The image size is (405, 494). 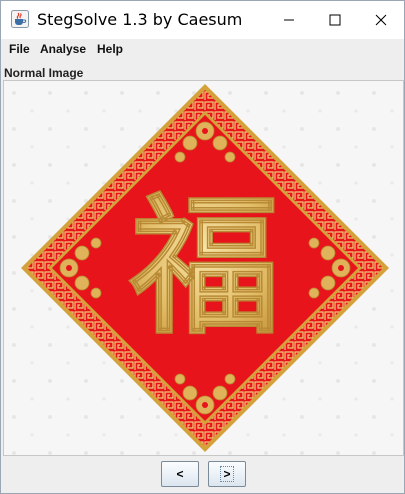 I want to click on image-section-label: Normal Image, so click(x=44, y=73).